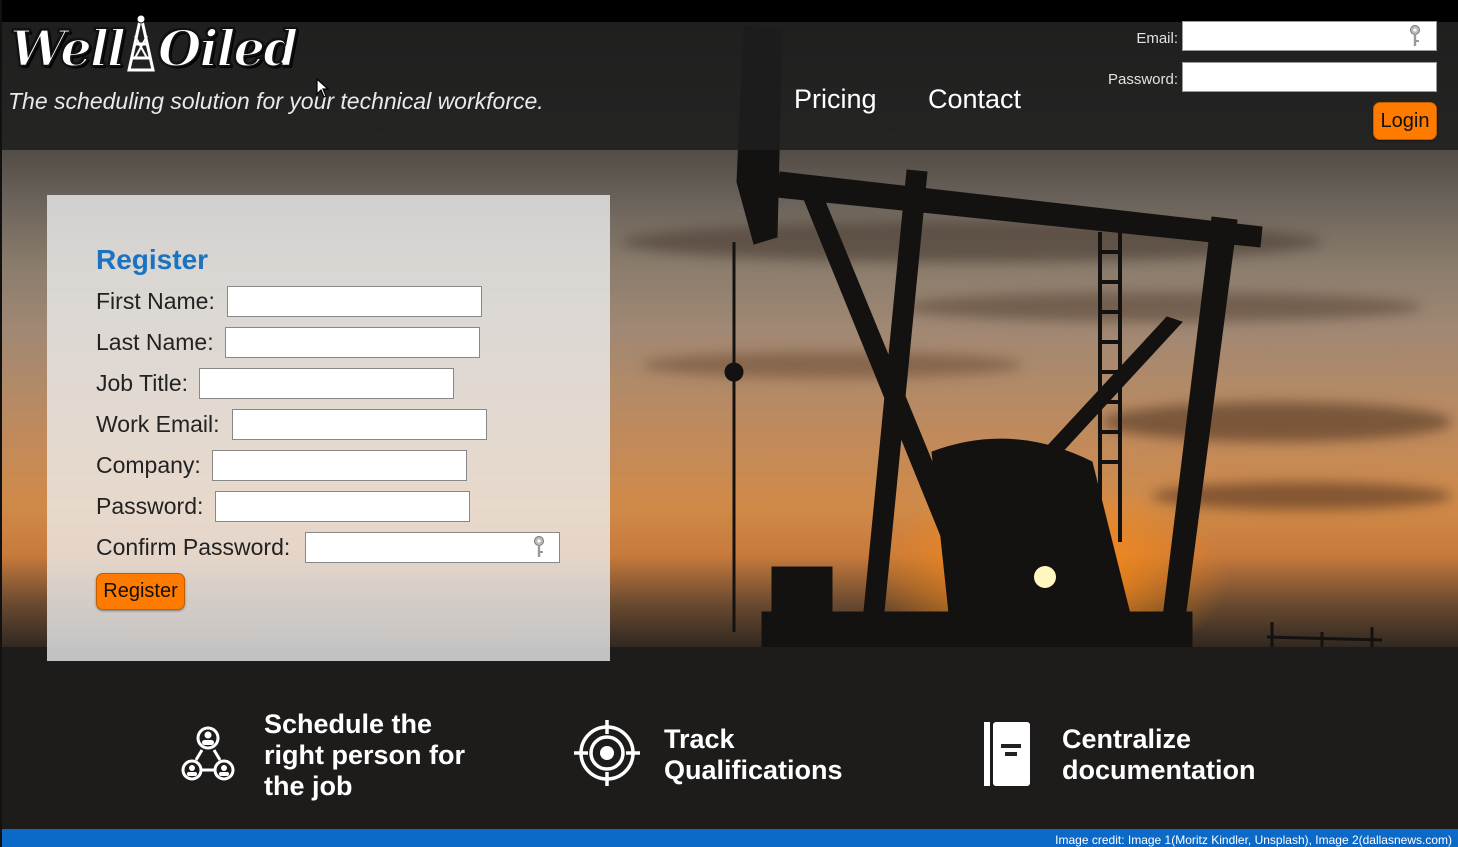 This screenshot has width=1458, height=847. What do you see at coordinates (1007, 754) in the screenshot?
I see `document-icon` at bounding box center [1007, 754].